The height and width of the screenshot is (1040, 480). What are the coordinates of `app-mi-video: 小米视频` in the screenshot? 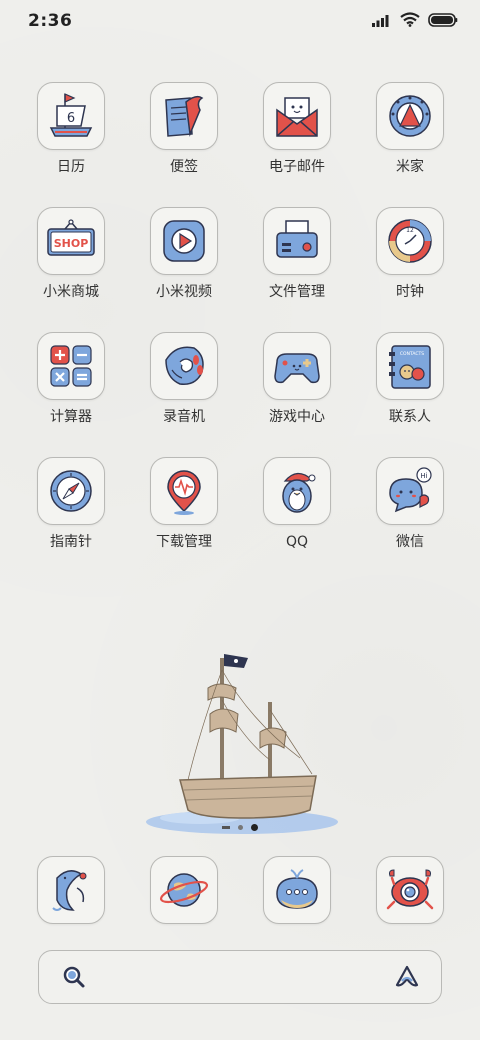 It's located at (184, 254).